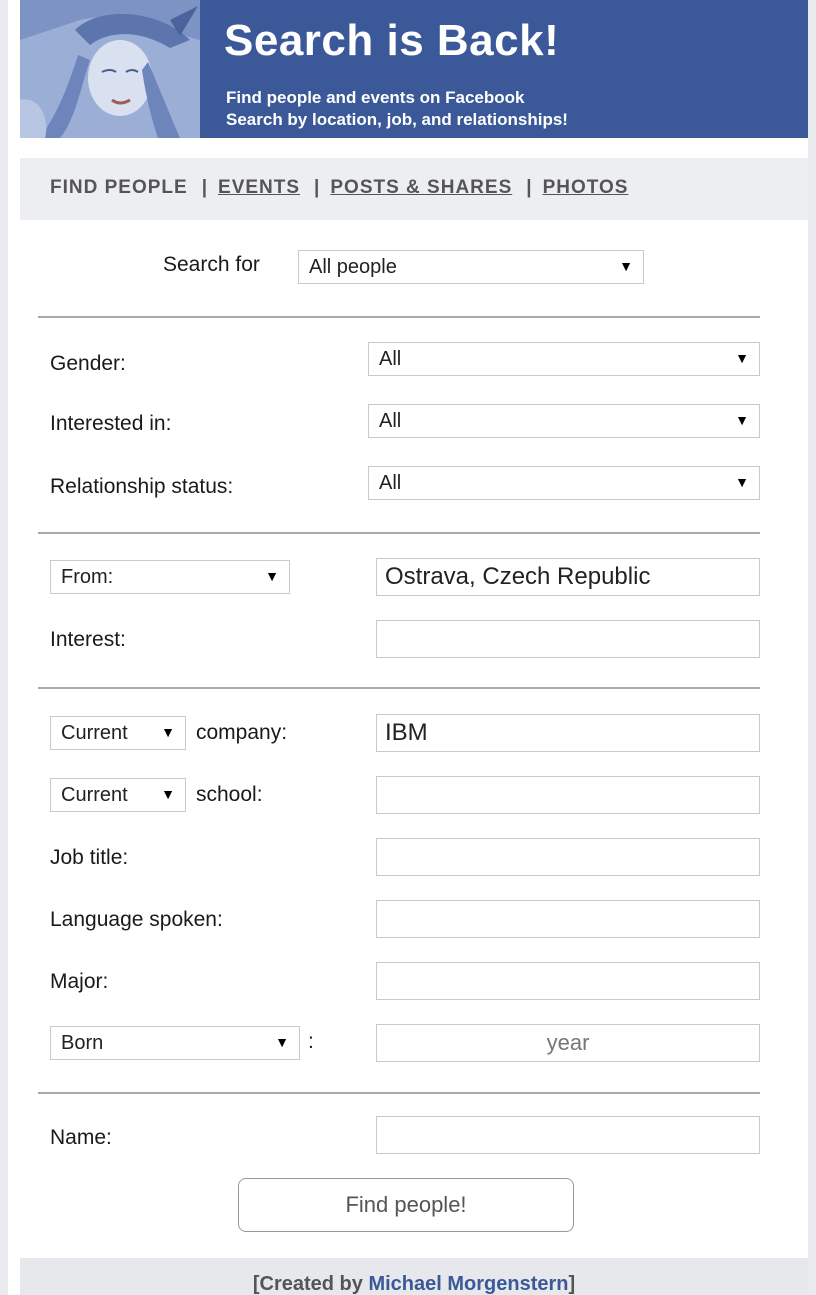  I want to click on search-for-label: Search for, so click(211, 264).